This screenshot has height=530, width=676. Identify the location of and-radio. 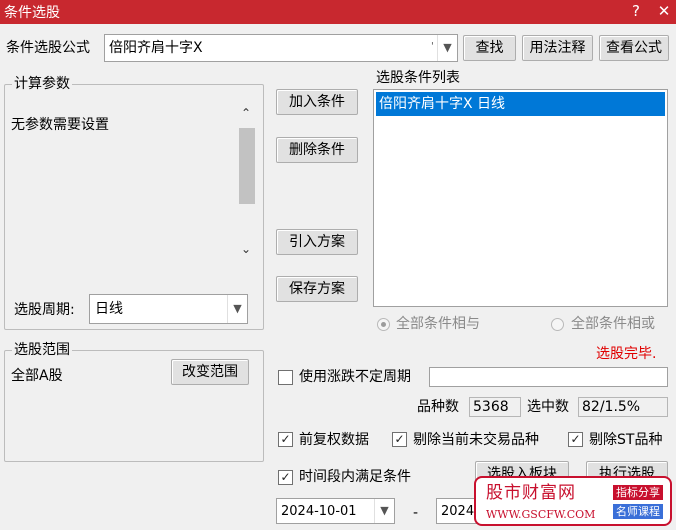
(383, 324).